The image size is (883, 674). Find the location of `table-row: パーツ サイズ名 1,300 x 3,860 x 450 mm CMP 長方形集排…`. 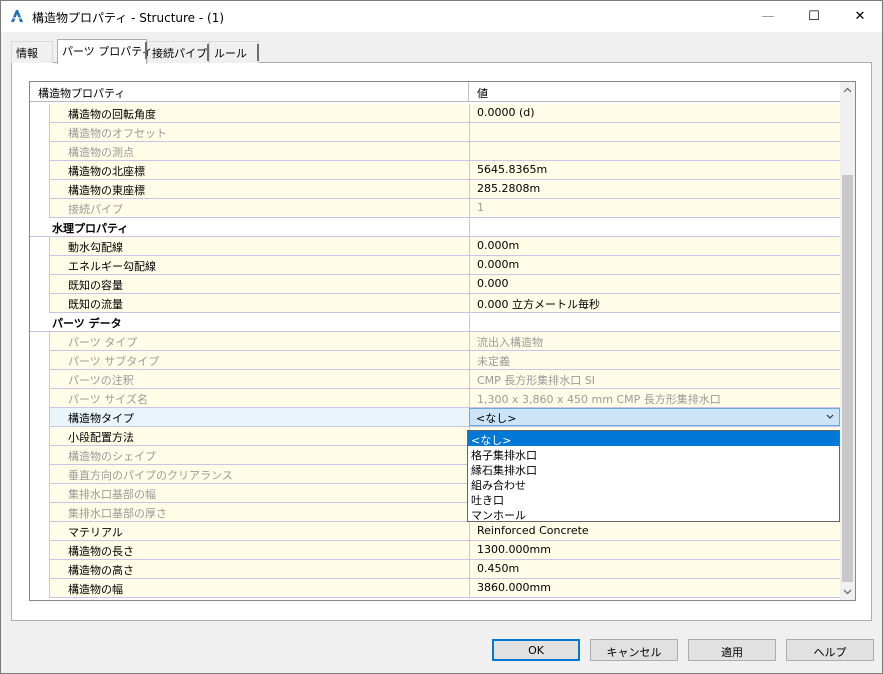

table-row: パーツ サイズ名 1,300 x 3,860 x 450 mm CMP 長方形集排… is located at coordinates (435, 398).